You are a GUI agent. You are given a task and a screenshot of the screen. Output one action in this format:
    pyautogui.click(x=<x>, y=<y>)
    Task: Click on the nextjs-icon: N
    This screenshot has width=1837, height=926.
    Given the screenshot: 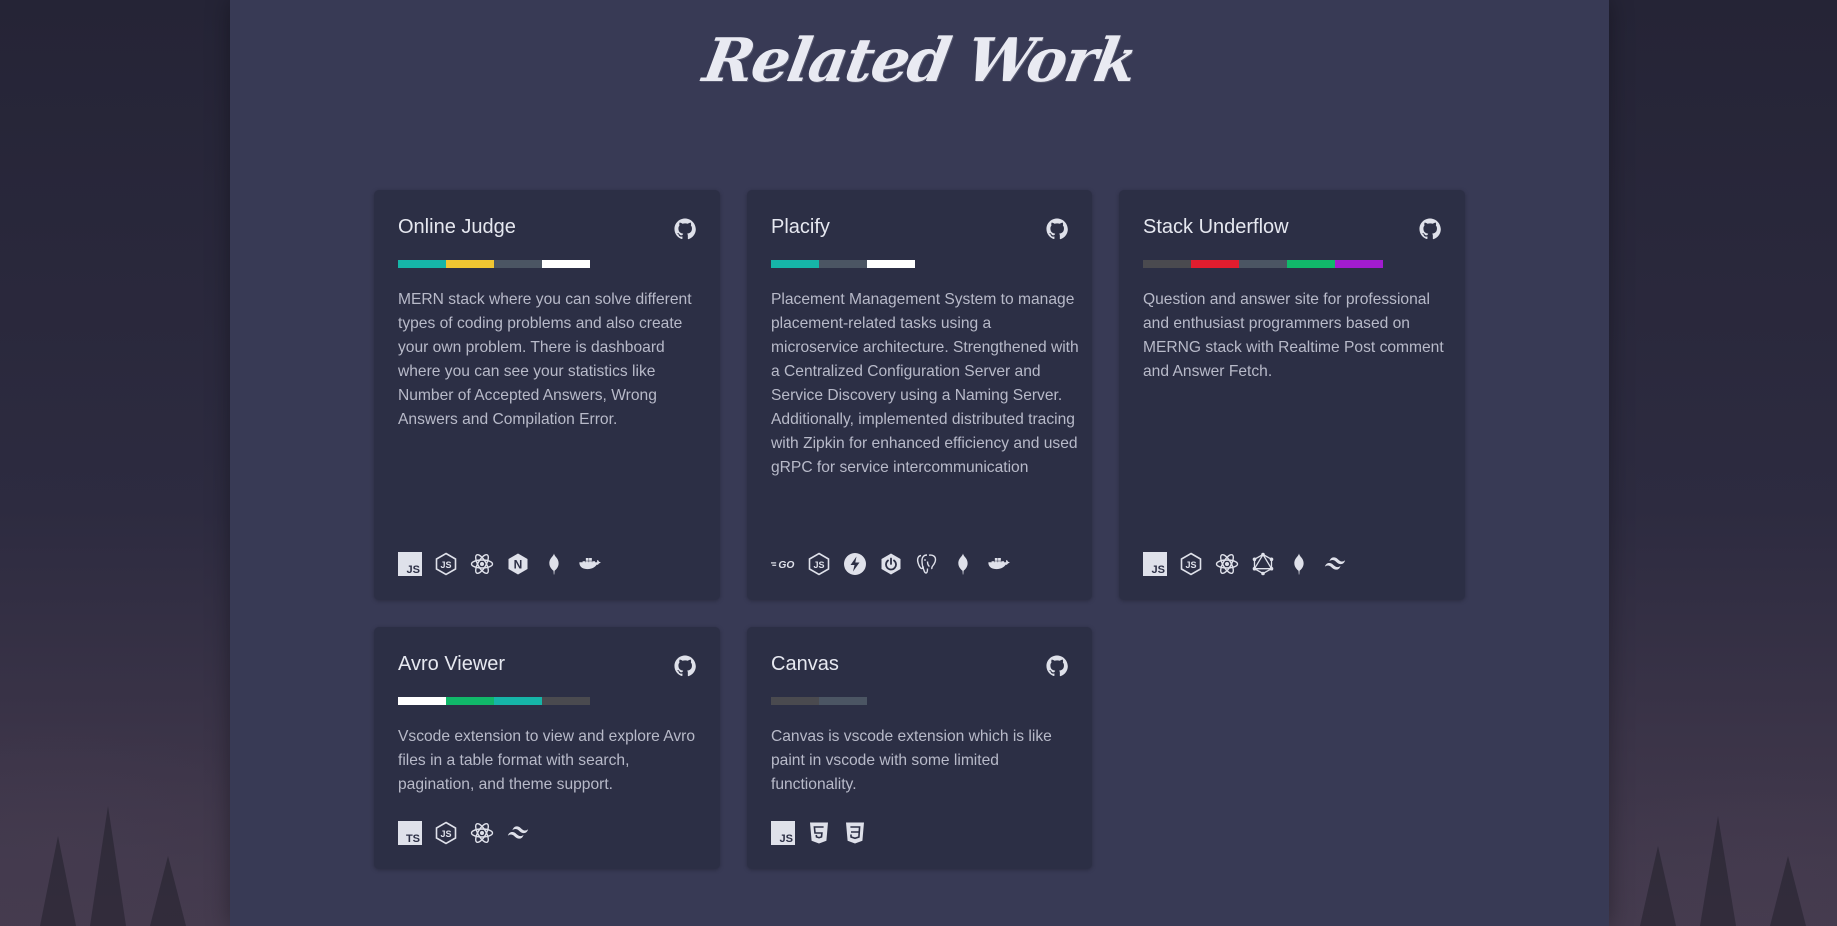 What is the action you would take?
    pyautogui.click(x=518, y=564)
    